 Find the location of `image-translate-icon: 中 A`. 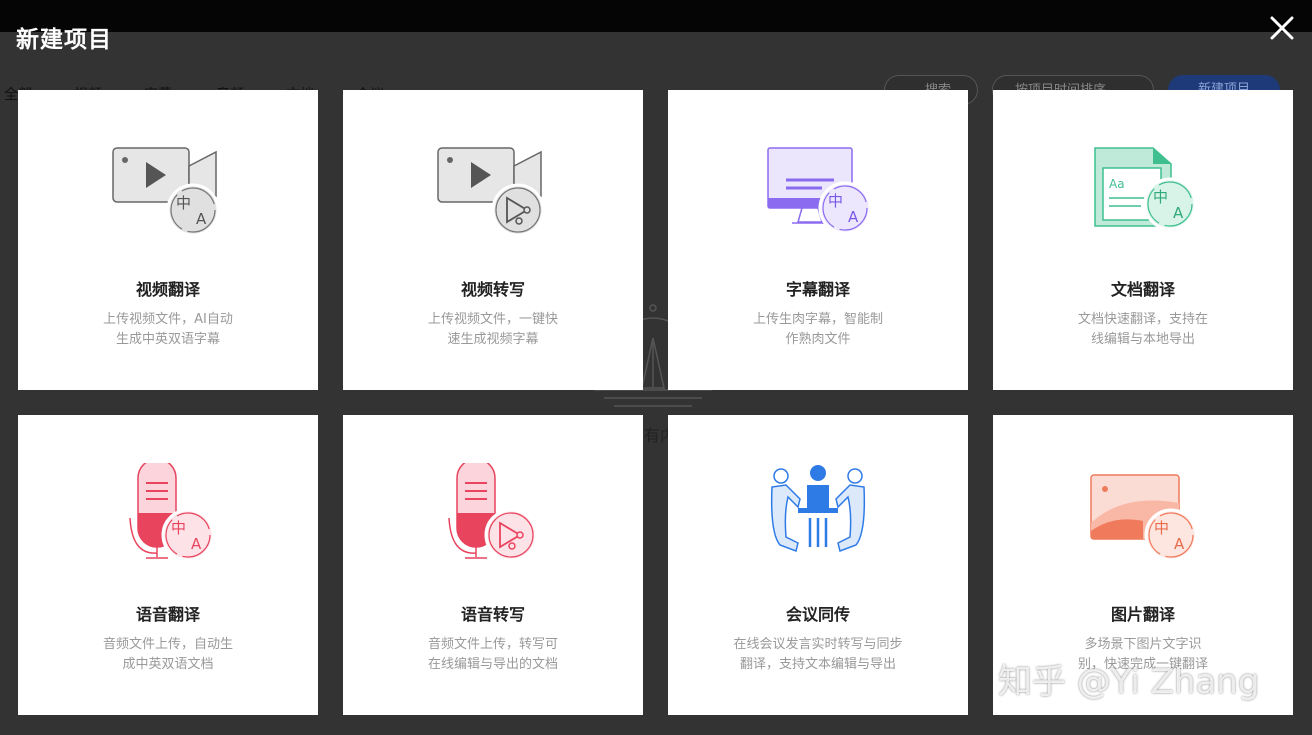

image-translate-icon: 中 A is located at coordinates (1144, 518).